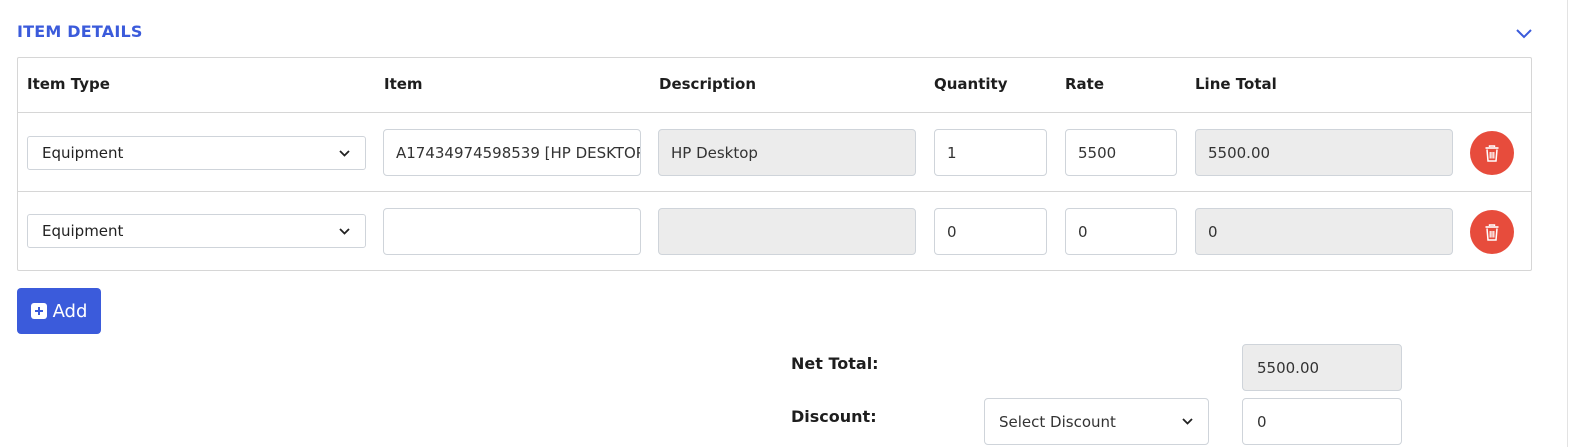 The image size is (1592, 447). I want to click on line-total-field: 5500.00, so click(1324, 152).